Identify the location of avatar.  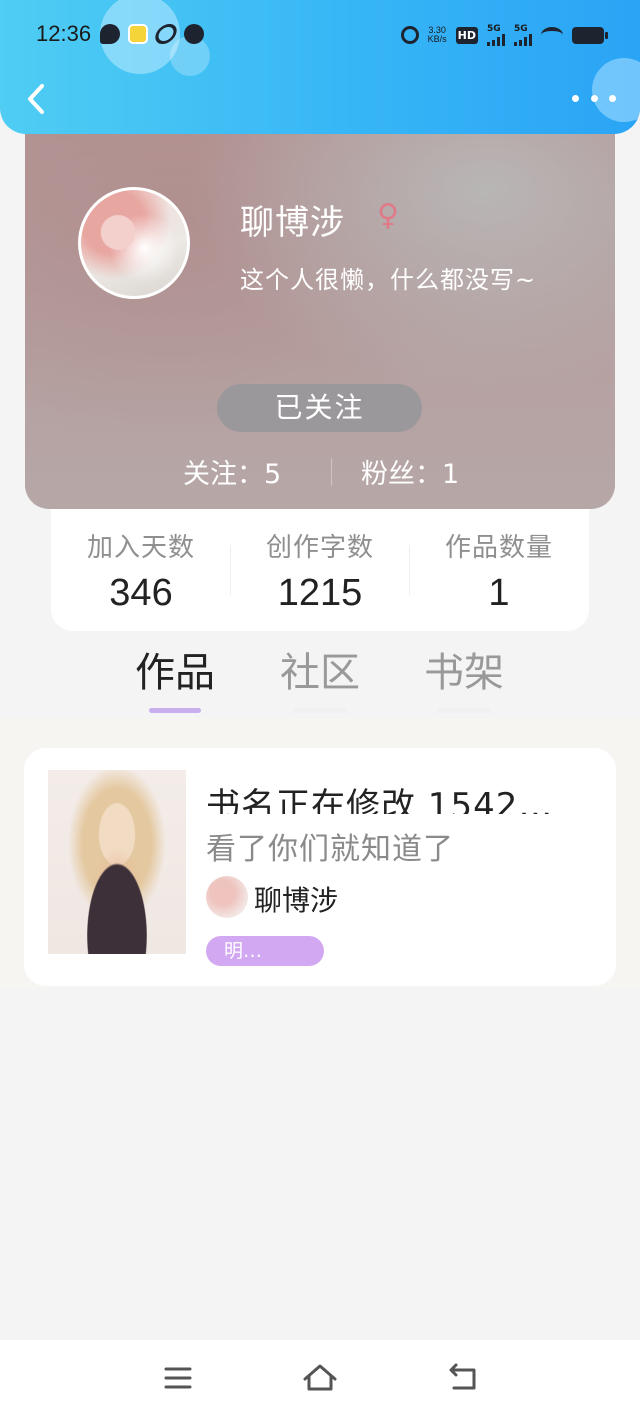
(134, 243).